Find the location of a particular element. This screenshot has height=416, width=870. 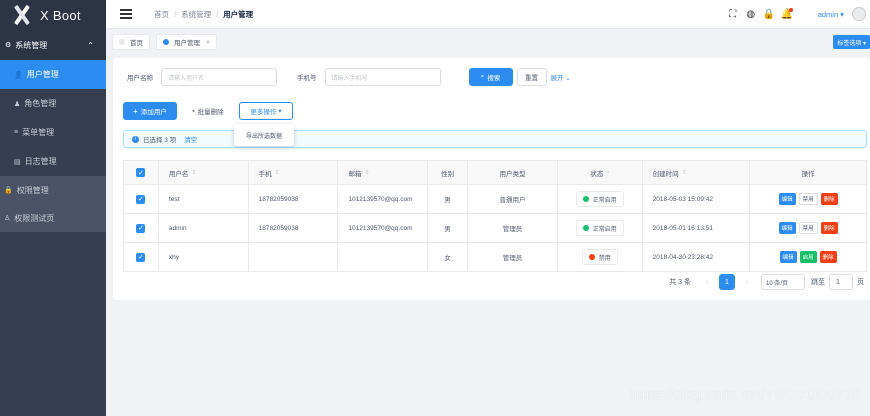

sidebar-item-permissions: 🔒 权限管理 is located at coordinates (53, 190).